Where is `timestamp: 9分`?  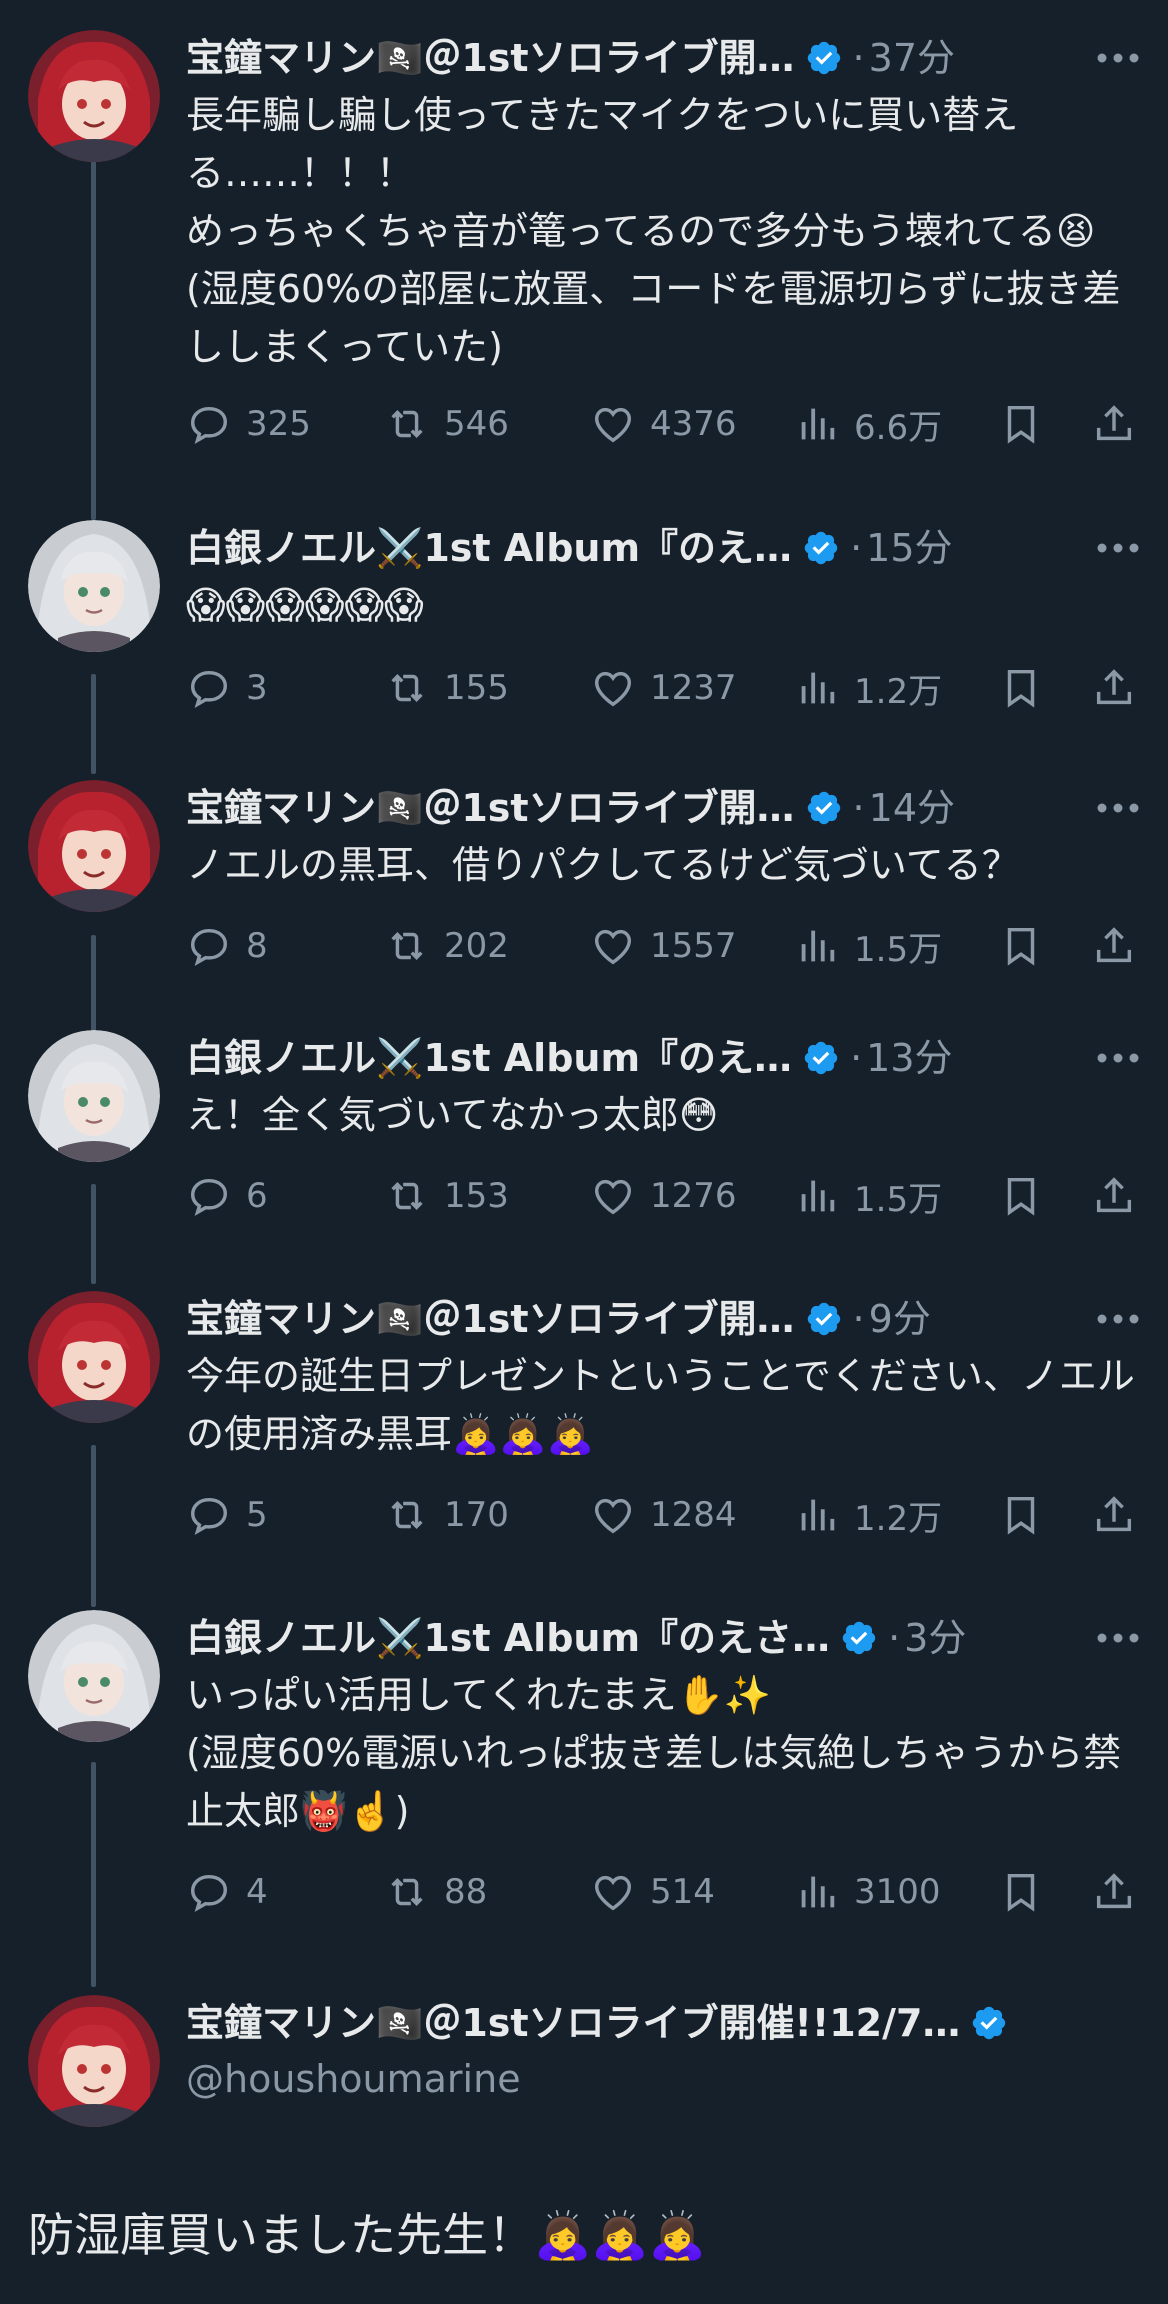 timestamp: 9分 is located at coordinates (900, 1319).